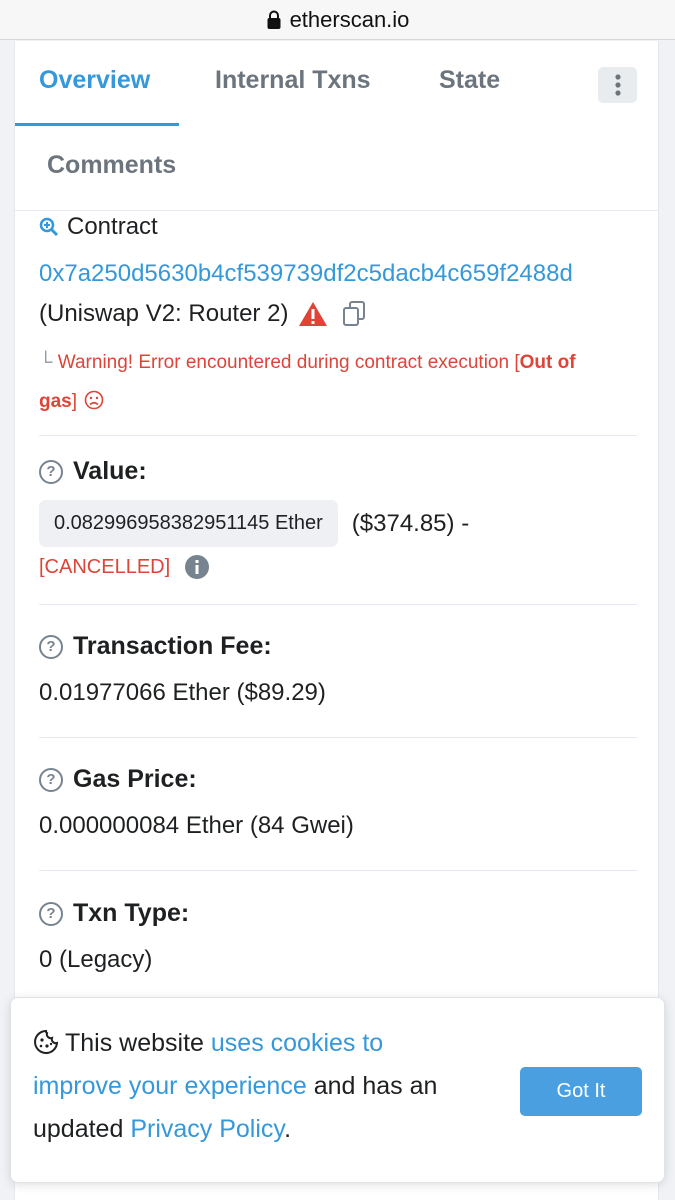 Image resolution: width=675 pixels, height=1200 pixels. Describe the element at coordinates (336, 126) in the screenshot. I see `tab-bar: Overview Internal Txns State Comments` at that location.